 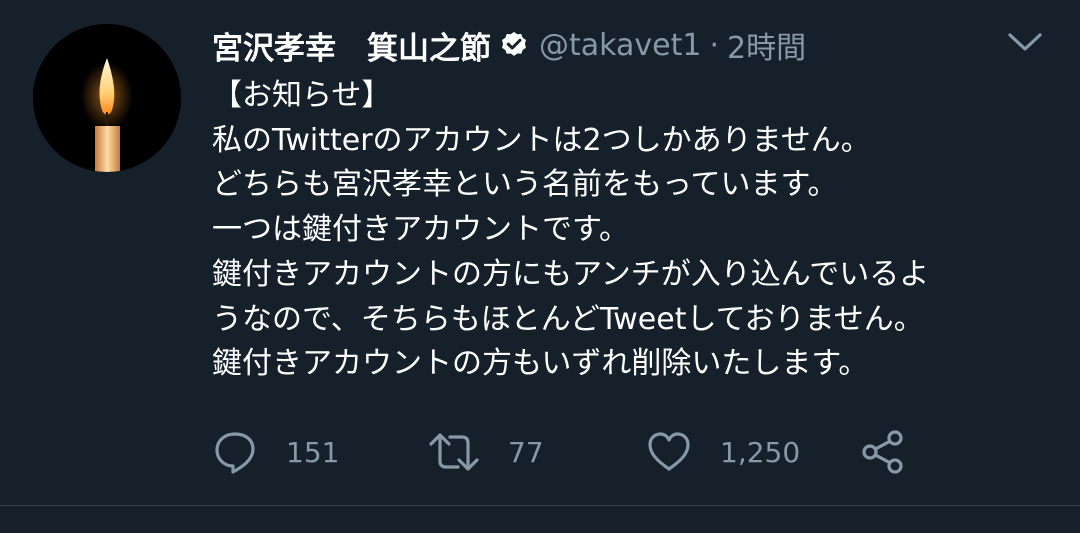 I want to click on retweet-button: 77, so click(x=486, y=452).